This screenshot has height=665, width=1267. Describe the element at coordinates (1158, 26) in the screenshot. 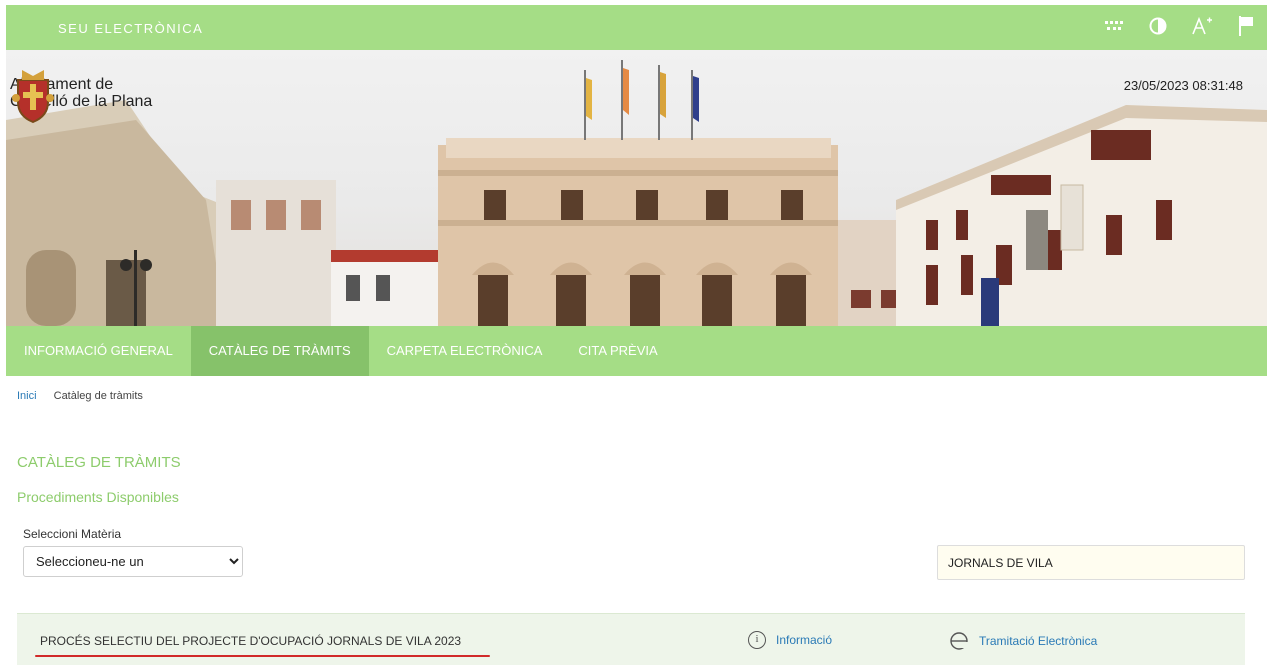

I see `contrast-icon` at that location.